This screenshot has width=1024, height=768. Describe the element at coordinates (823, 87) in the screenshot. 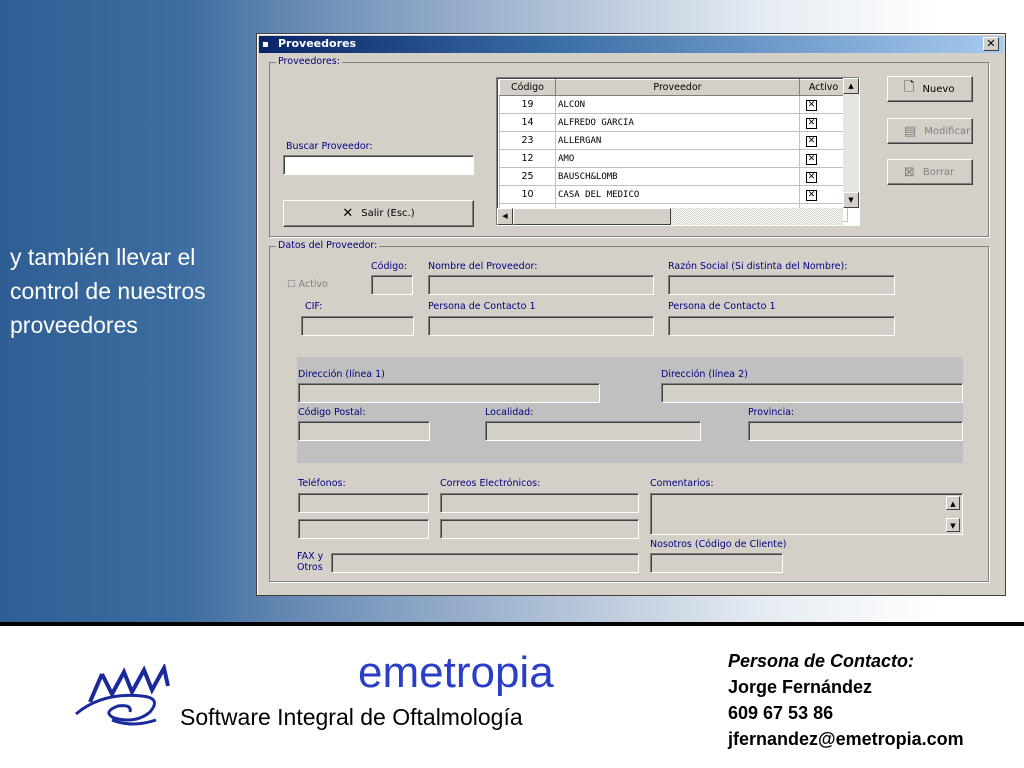

I see `column-header-activo: Activo` at that location.